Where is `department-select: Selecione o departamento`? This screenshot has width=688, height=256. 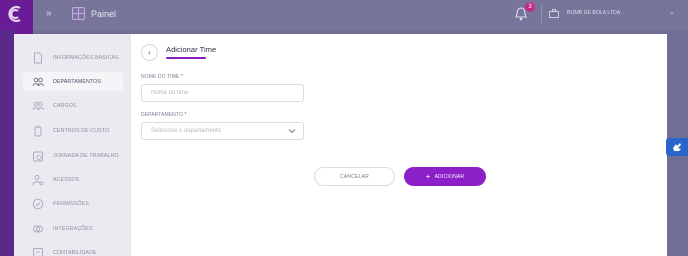
department-select: Selecione o departamento is located at coordinates (222, 131).